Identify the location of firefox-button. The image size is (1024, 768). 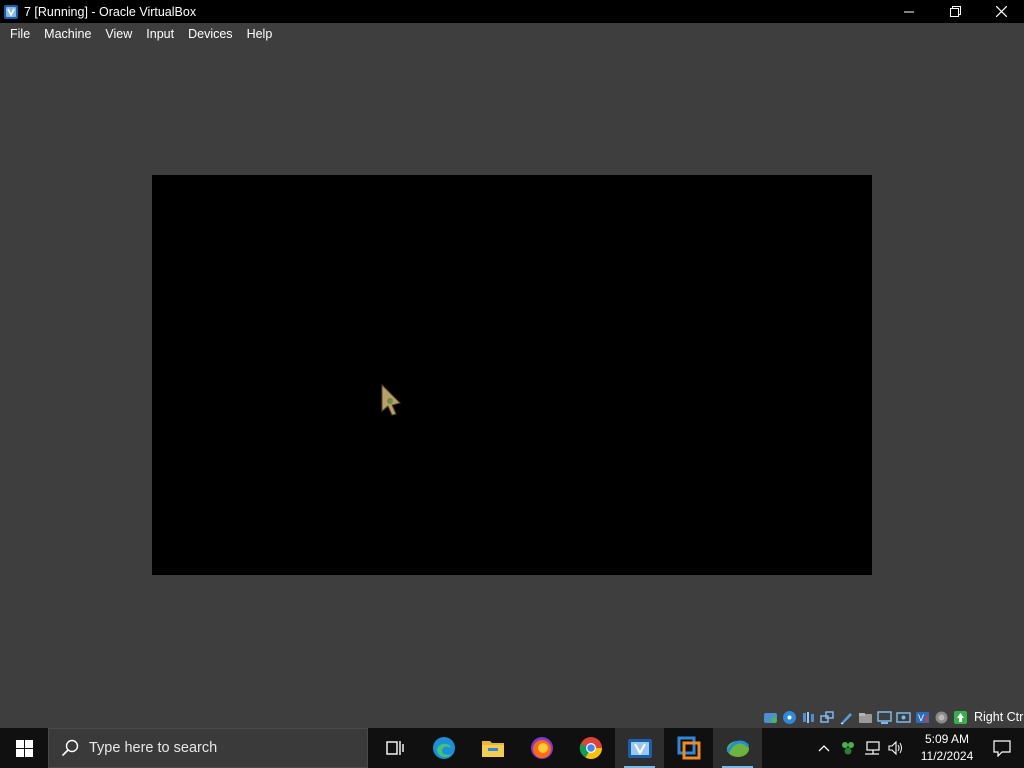
(541, 748).